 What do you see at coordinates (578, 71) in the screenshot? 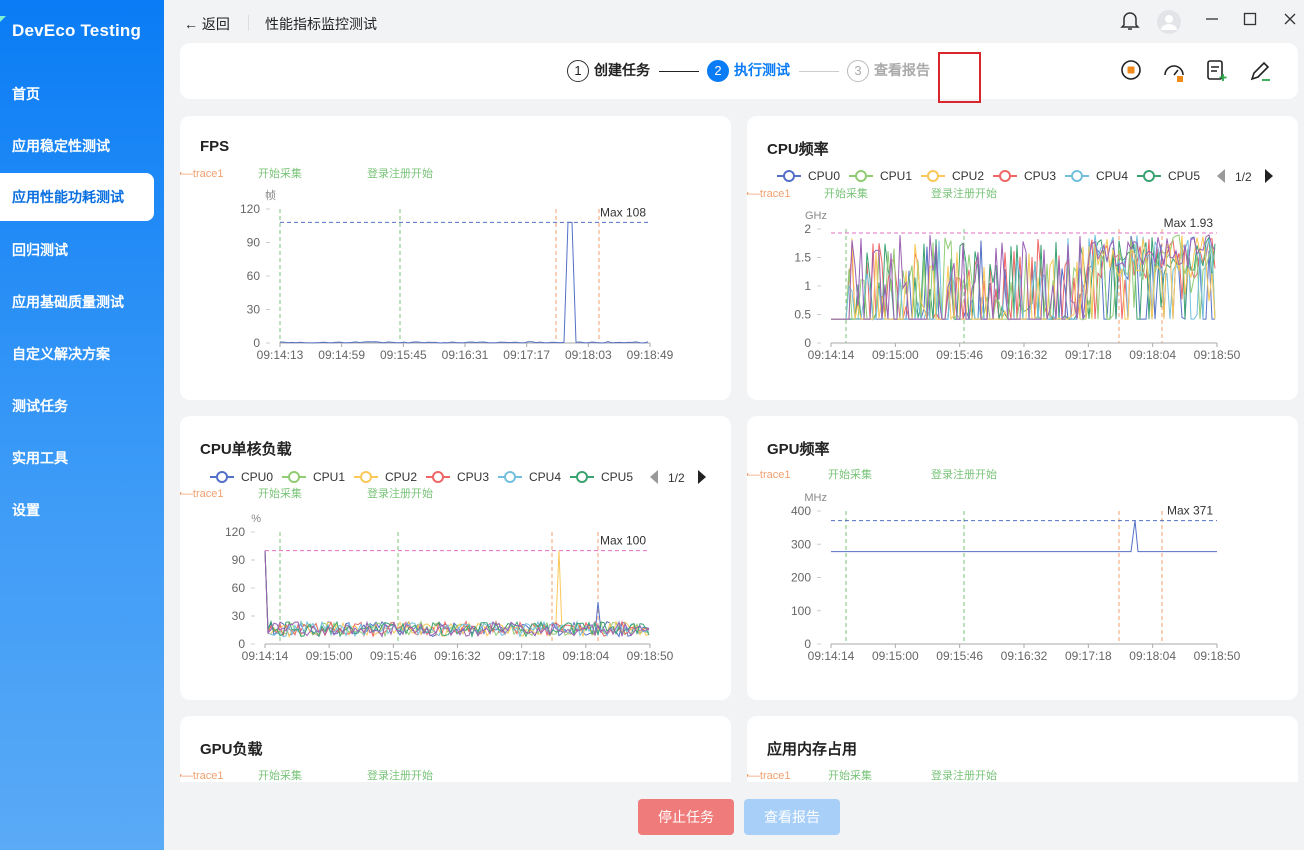
I see `step-number: 1` at bounding box center [578, 71].